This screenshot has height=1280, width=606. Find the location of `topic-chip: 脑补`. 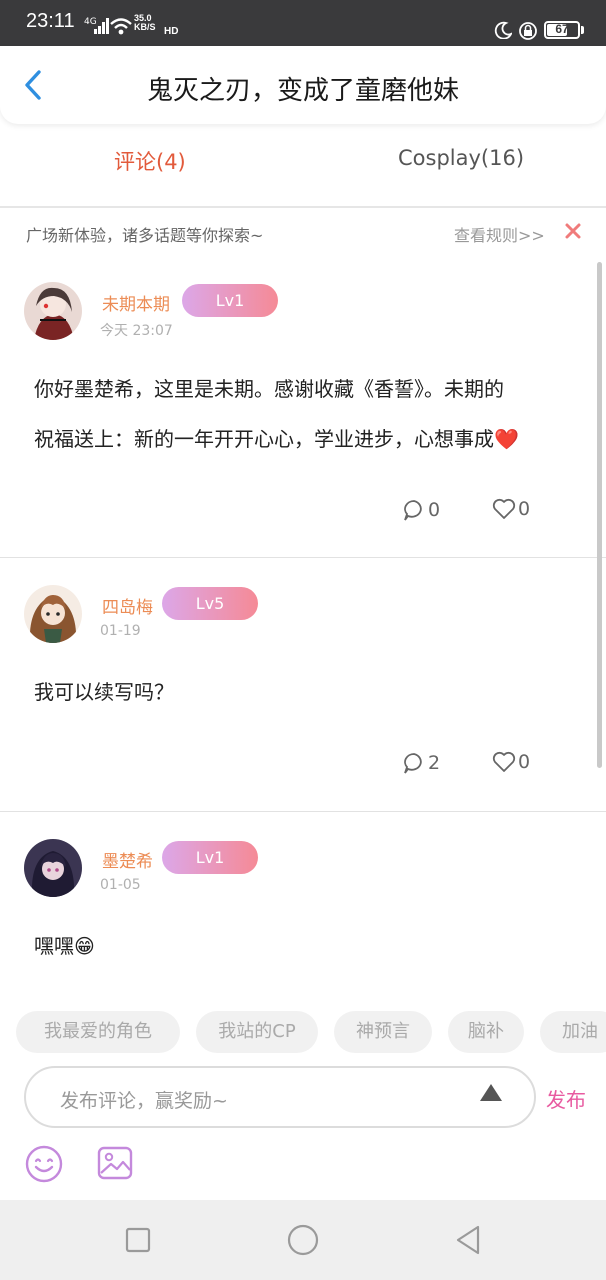

topic-chip: 脑补 is located at coordinates (486, 1032).